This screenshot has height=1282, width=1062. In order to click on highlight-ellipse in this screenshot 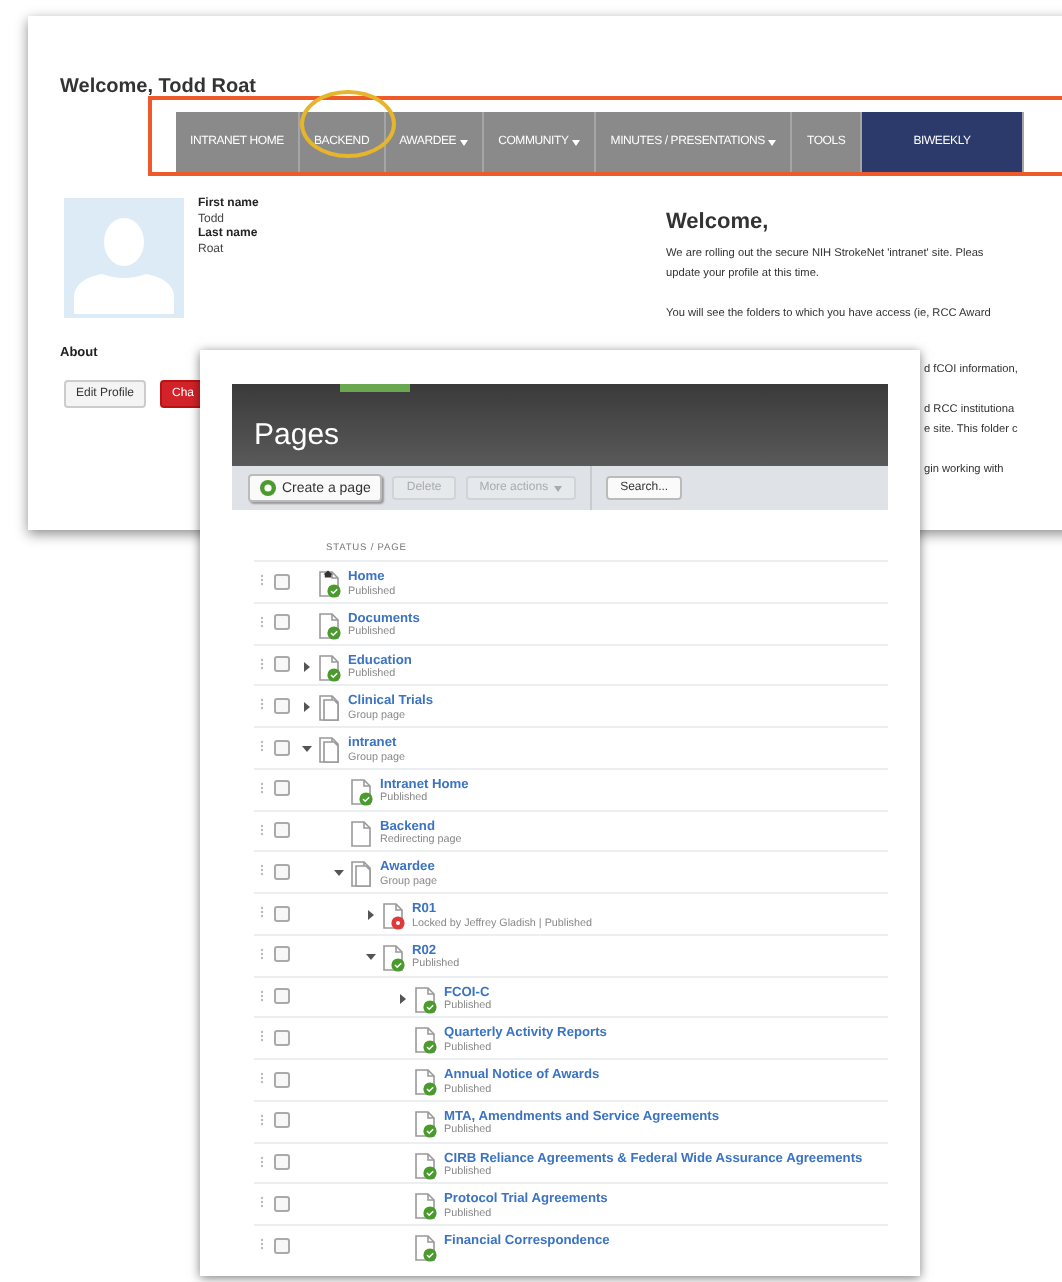, I will do `click(348, 124)`.